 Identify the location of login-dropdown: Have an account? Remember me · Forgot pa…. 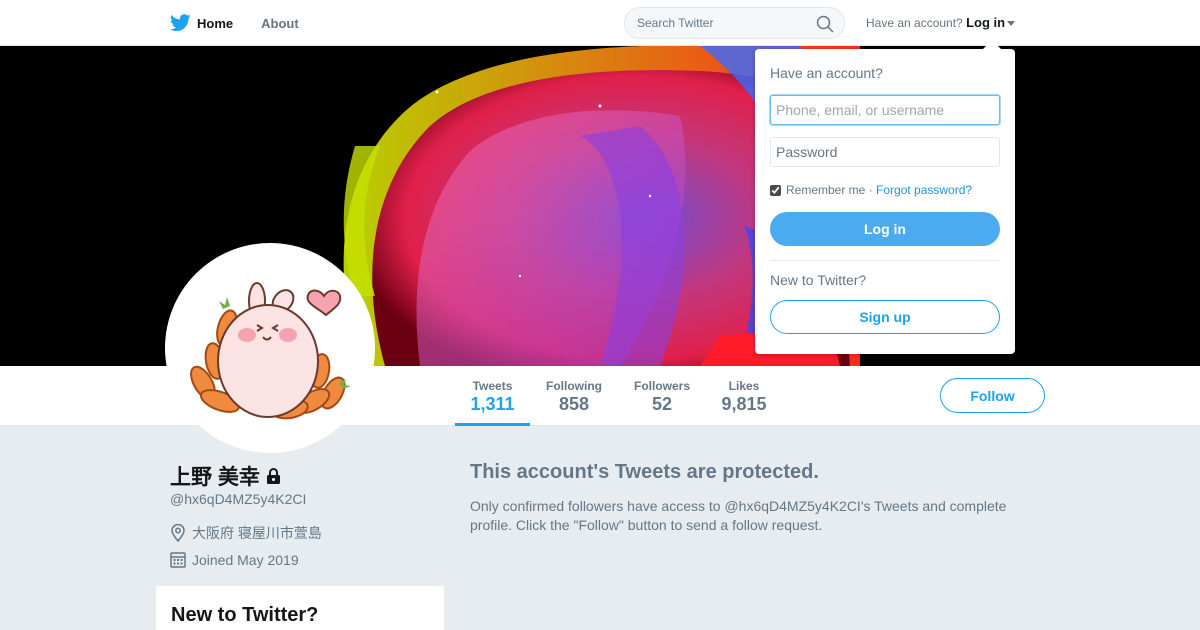
(885, 197).